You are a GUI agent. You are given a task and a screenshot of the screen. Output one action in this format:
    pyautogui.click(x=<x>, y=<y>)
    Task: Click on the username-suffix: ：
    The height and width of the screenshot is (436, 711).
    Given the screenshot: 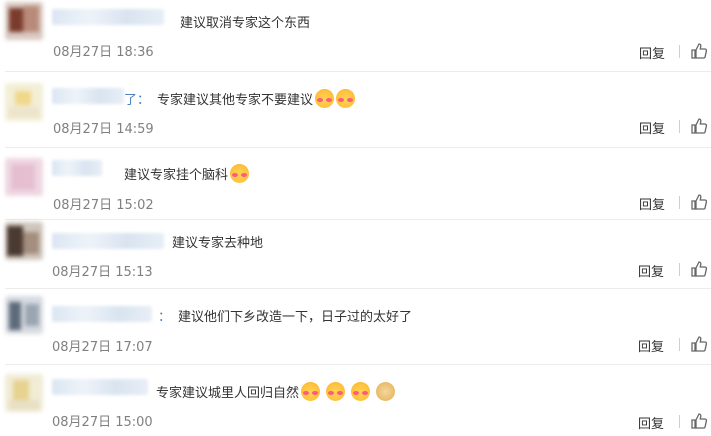 What is the action you would take?
    pyautogui.click(x=165, y=317)
    